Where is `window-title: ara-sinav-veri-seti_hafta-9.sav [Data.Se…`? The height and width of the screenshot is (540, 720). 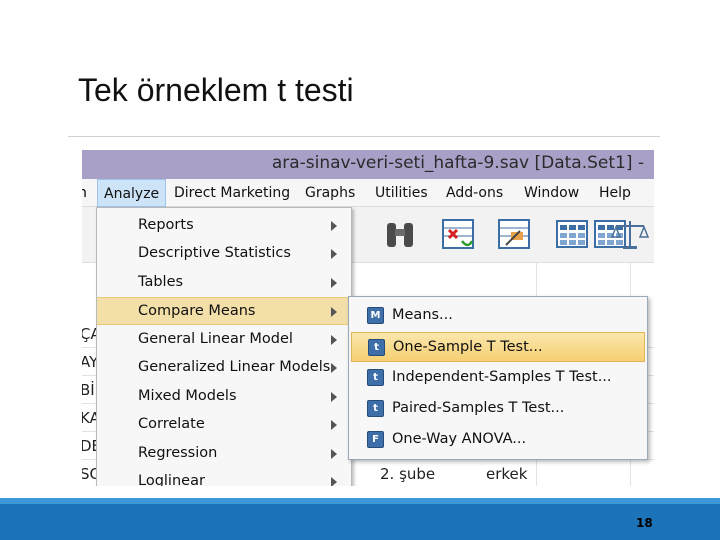 window-title: ara-sinav-veri-seti_hafta-9.sav [Data.Se… is located at coordinates (457, 163).